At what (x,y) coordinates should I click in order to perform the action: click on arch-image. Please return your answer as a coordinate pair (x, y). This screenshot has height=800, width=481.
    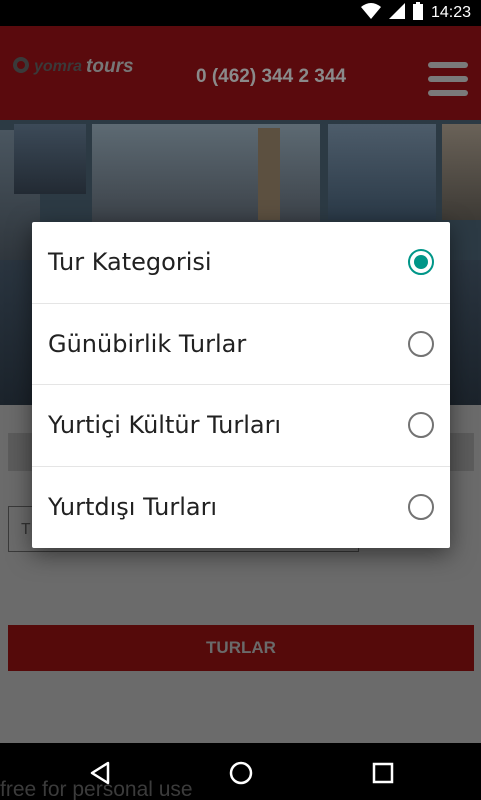
    Looking at the image, I should click on (461, 172).